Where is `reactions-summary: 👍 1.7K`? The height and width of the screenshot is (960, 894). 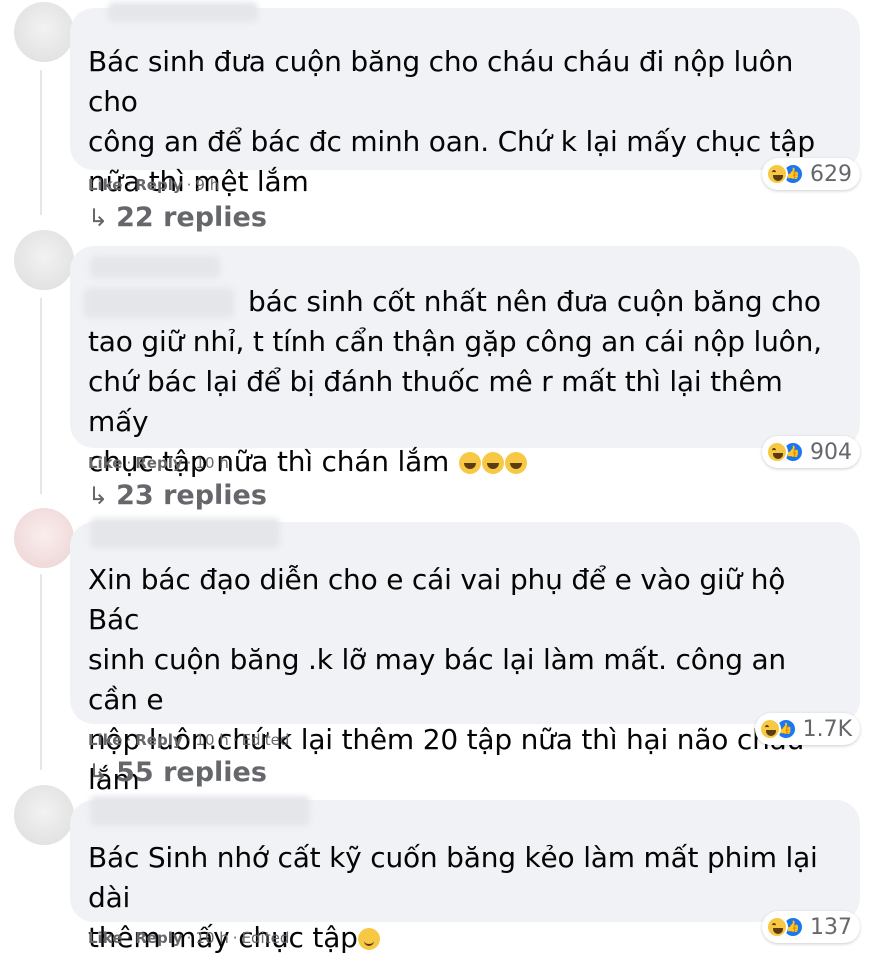 reactions-summary: 👍 1.7K is located at coordinates (807, 729).